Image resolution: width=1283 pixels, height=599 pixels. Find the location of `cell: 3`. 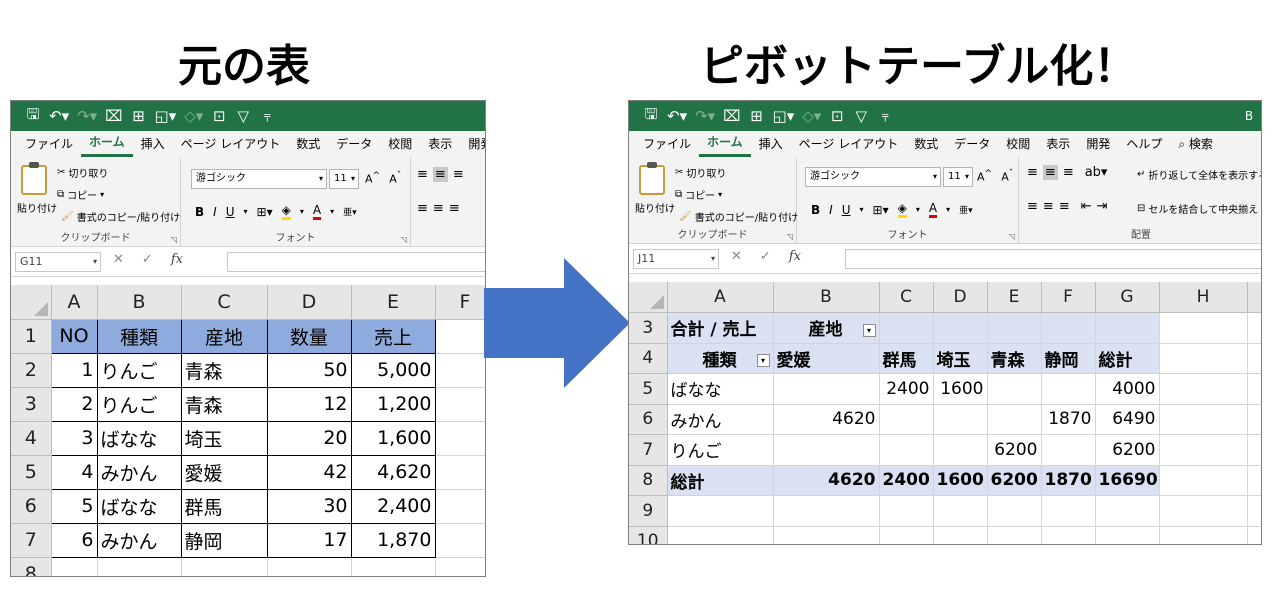

cell: 3 is located at coordinates (74, 438).